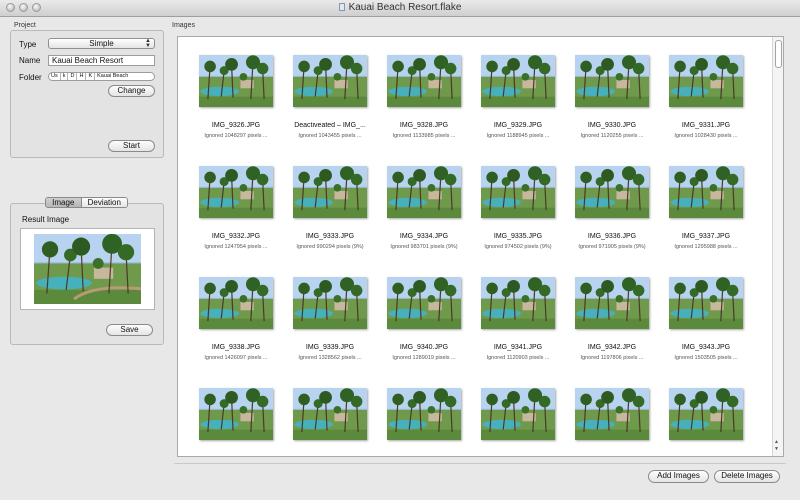 The height and width of the screenshot is (500, 800). I want to click on scroll-arrows-icon: ▲ ▼, so click(776, 446).